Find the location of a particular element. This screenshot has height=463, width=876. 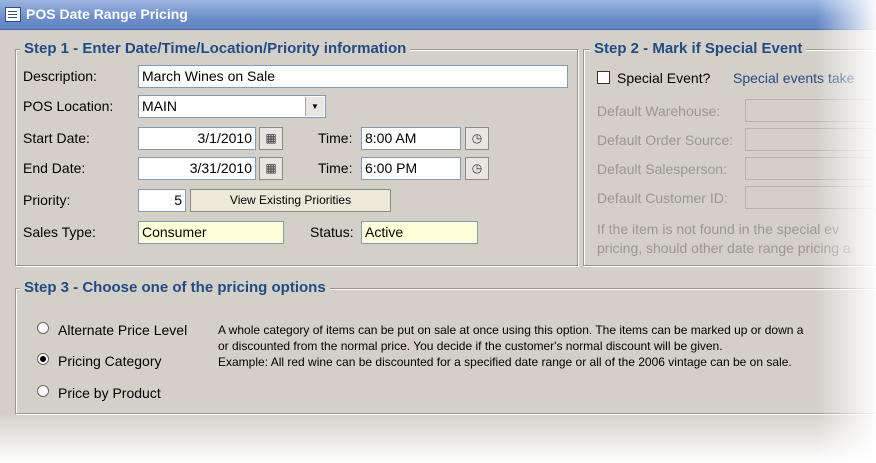

view-existing-priorities-button: View Existing Priorities is located at coordinates (290, 200).